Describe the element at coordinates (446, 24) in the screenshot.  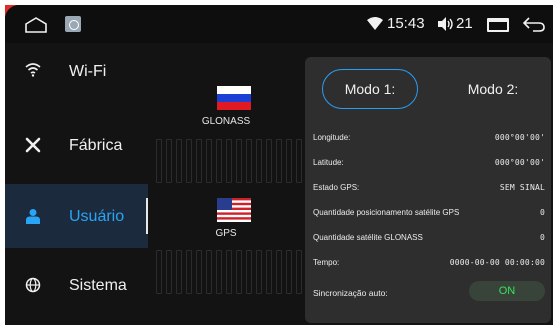
I see `volume-icon` at that location.